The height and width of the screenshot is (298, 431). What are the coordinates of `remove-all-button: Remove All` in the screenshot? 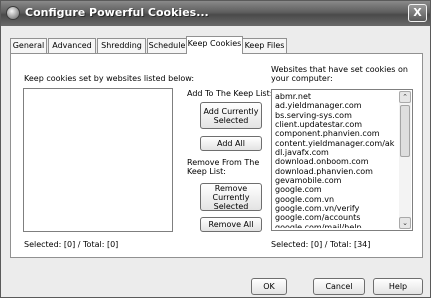 It's located at (231, 224).